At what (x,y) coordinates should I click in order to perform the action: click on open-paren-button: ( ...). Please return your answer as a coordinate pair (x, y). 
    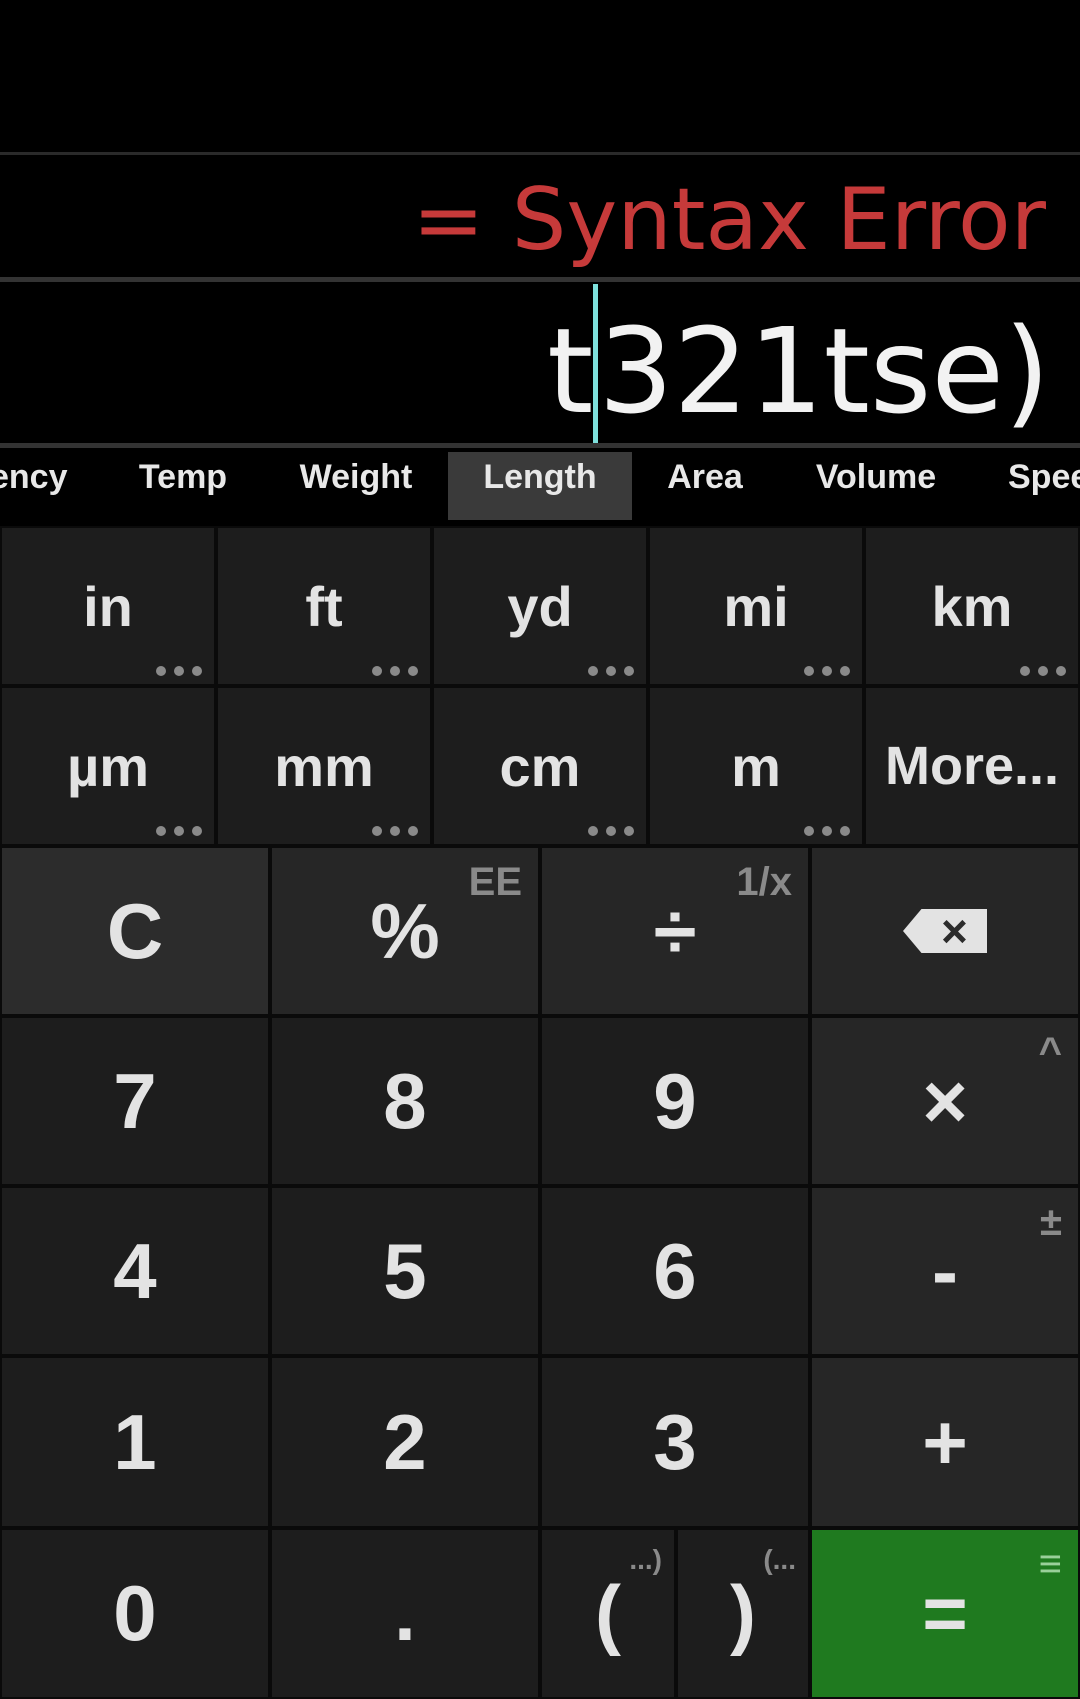
    Looking at the image, I should click on (608, 1613).